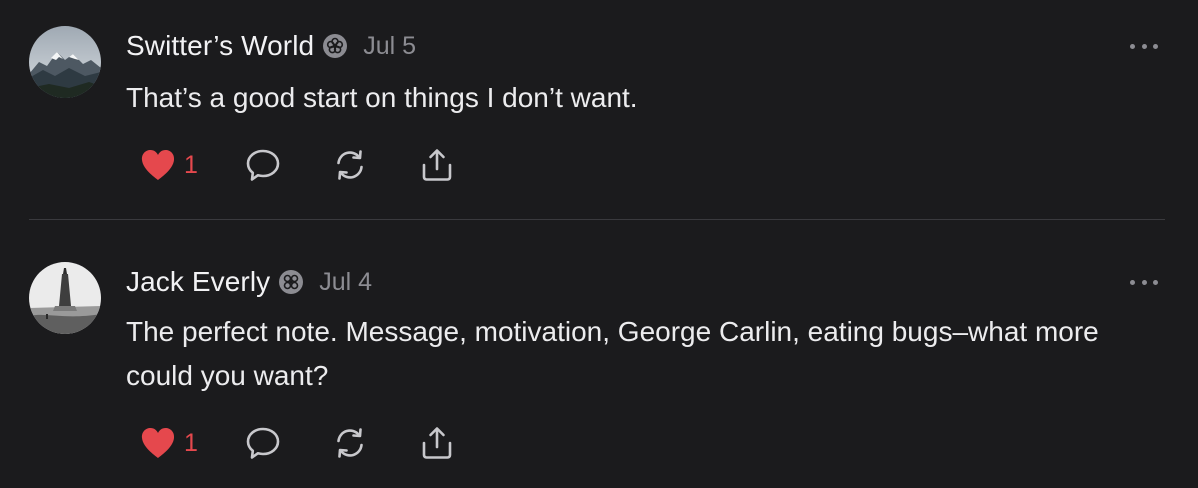 Image resolution: width=1198 pixels, height=488 pixels. I want to click on comment-header: Switter’s World Jul 5, so click(271, 46).